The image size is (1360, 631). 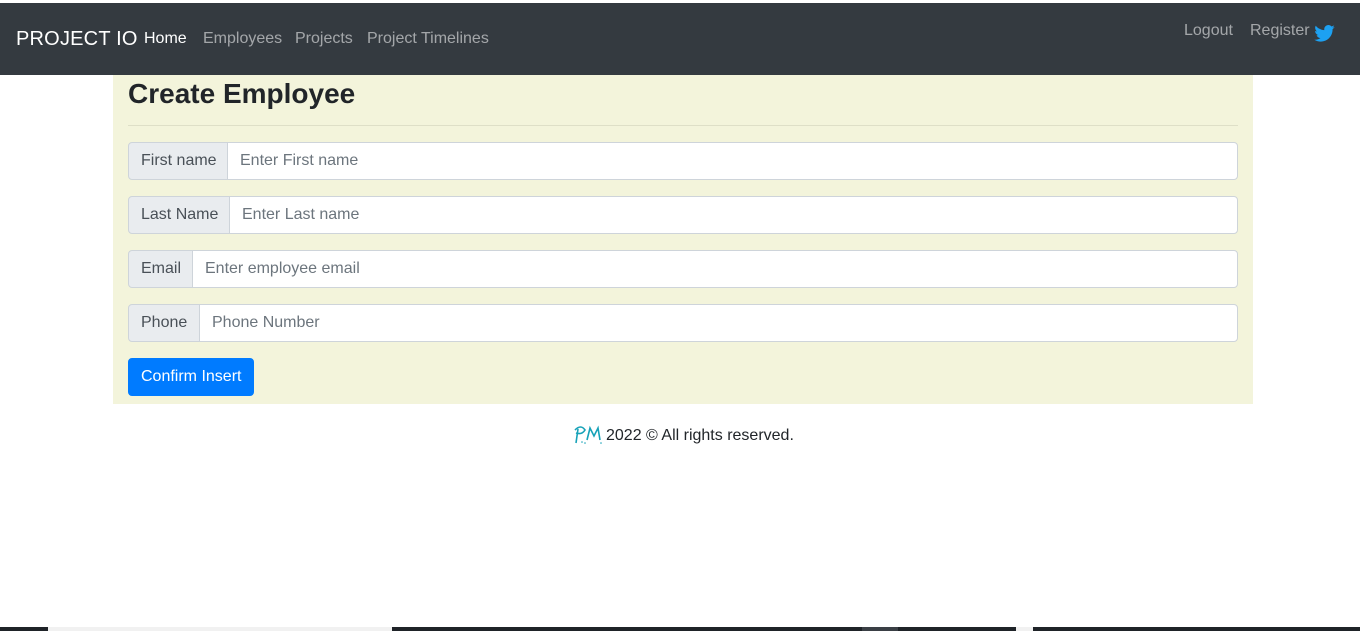 I want to click on twitter-icon, so click(x=1324, y=33).